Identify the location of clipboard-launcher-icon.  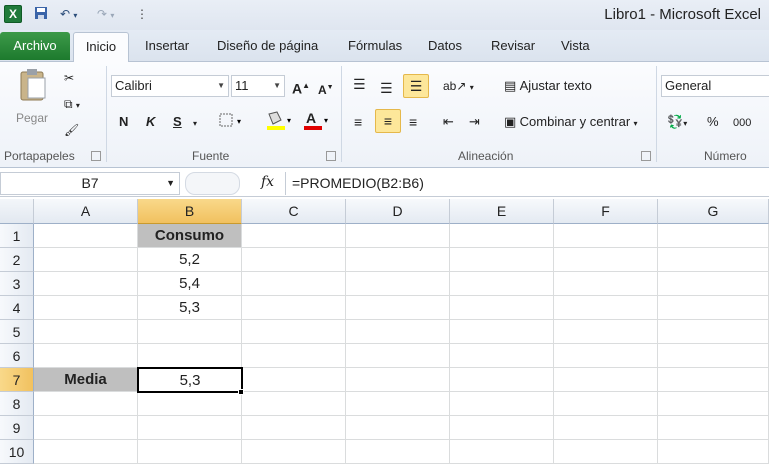
(96, 156).